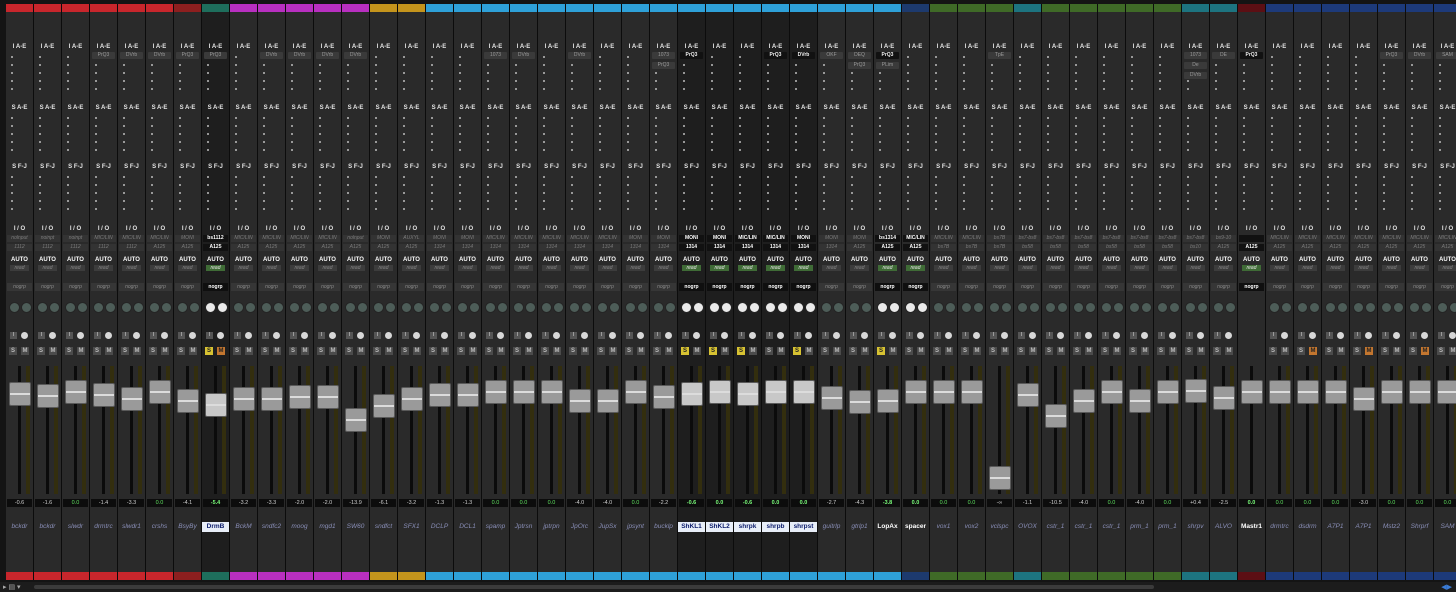 The width and height of the screenshot is (1456, 592). Describe the element at coordinates (271, 527) in the screenshot. I see `track-name: sndfc2` at that location.